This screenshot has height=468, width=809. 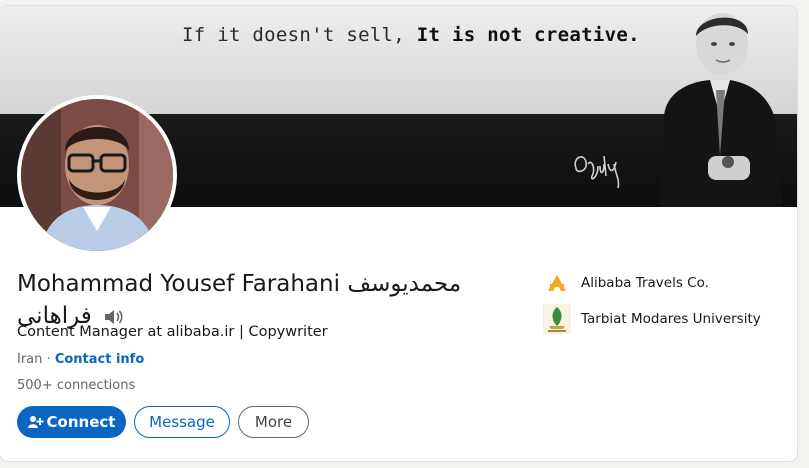 I want to click on more-button: More, so click(x=273, y=422).